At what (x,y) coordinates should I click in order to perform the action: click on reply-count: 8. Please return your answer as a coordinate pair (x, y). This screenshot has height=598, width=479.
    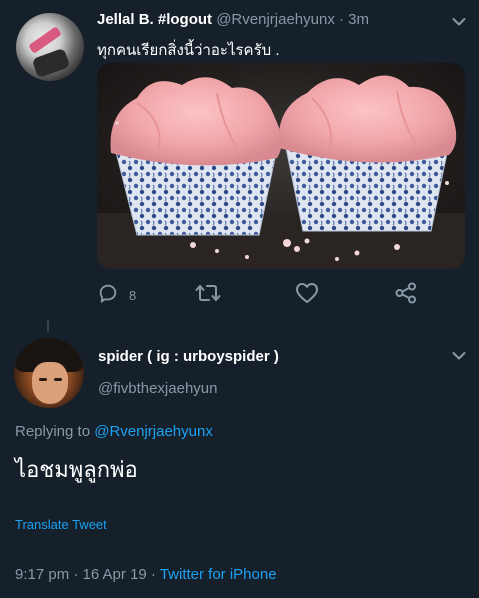
    Looking at the image, I should click on (133, 295).